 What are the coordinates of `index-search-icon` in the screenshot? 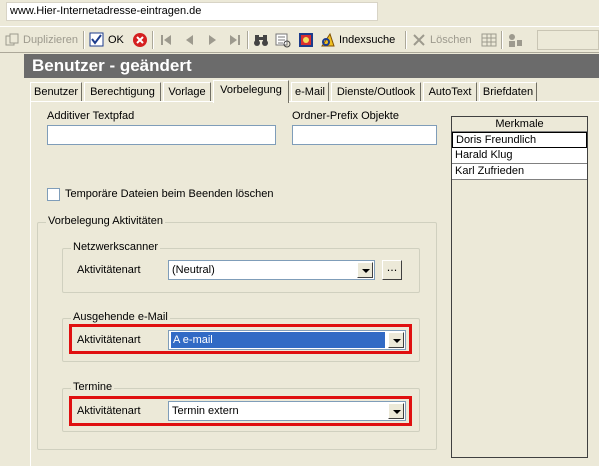 It's located at (328, 40).